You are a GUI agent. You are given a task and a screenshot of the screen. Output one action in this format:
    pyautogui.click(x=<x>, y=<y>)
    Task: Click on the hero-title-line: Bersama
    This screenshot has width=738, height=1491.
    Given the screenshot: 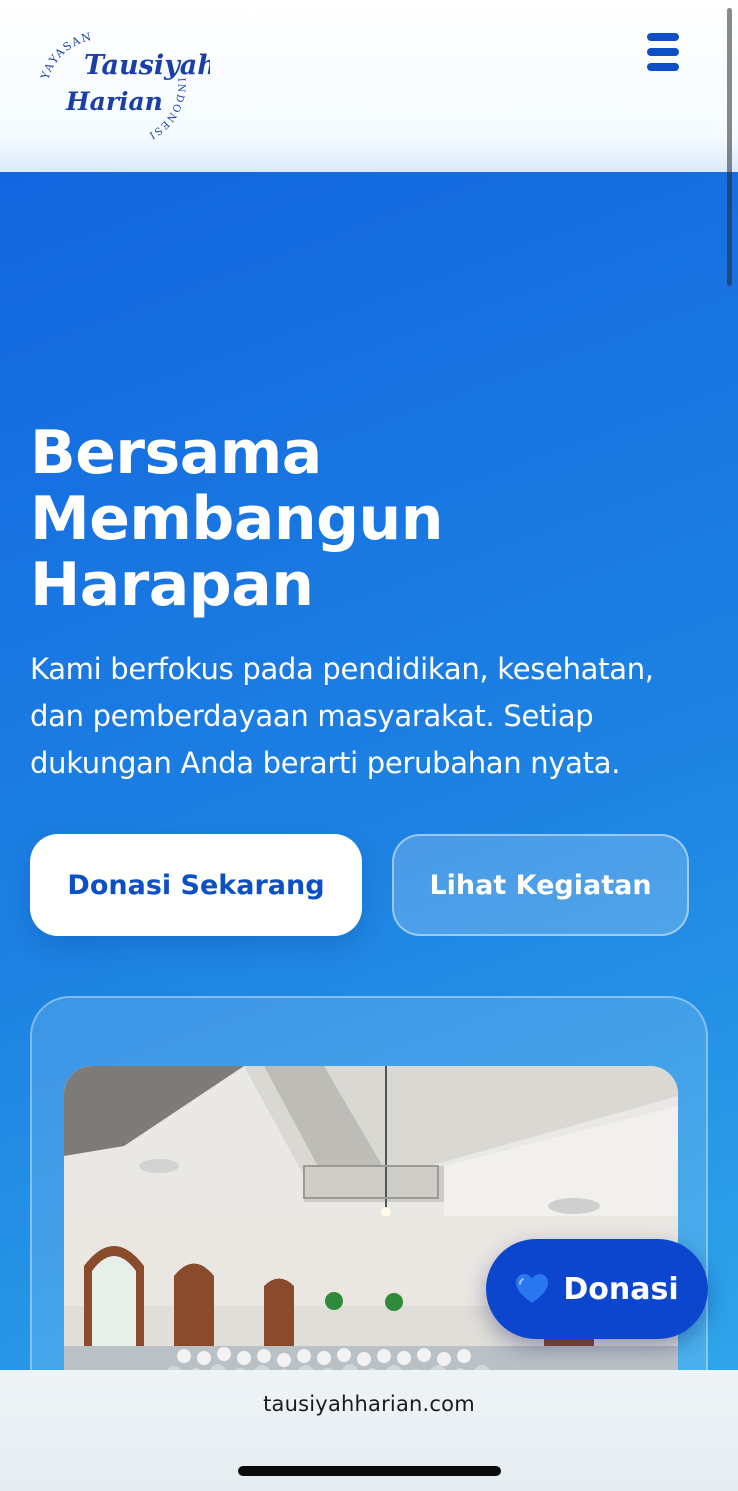 What is the action you would take?
    pyautogui.click(x=176, y=453)
    